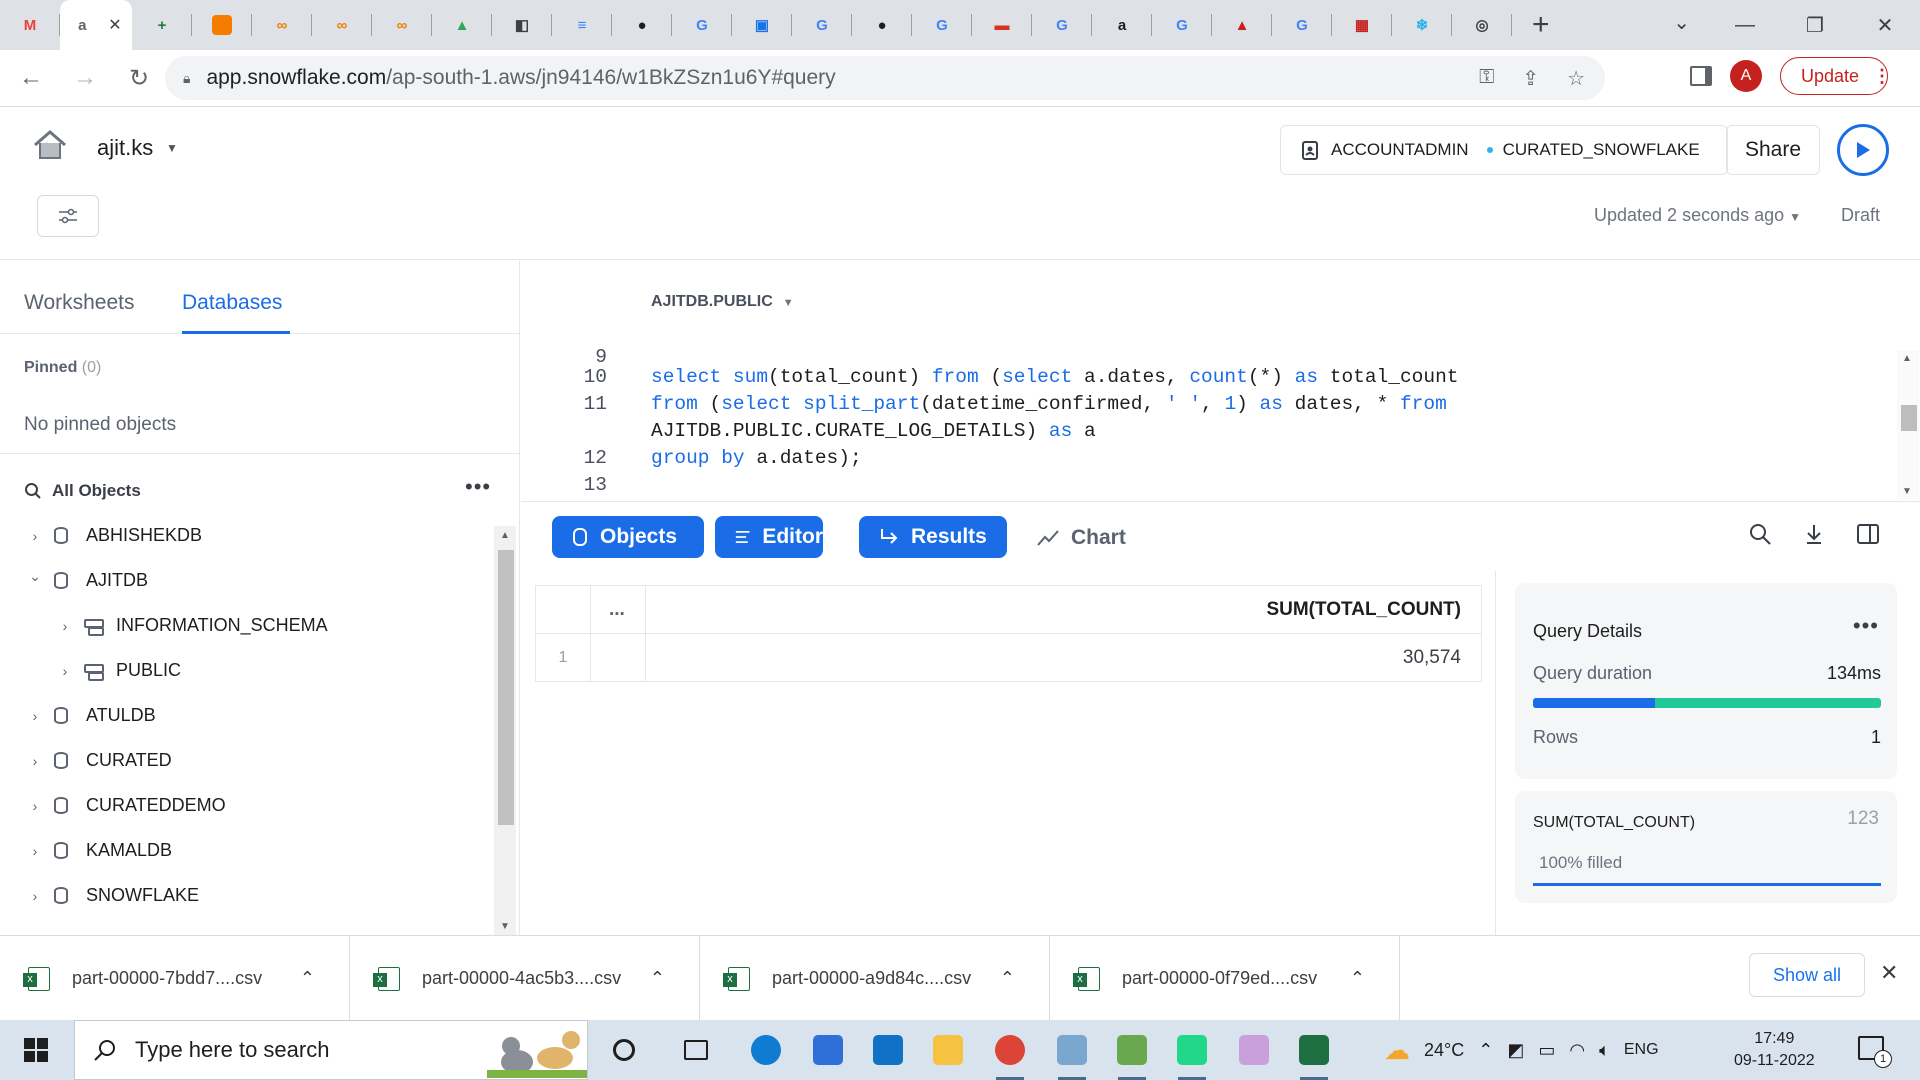 The image size is (1920, 1080). I want to click on reload-icon: ↻, so click(139, 78).